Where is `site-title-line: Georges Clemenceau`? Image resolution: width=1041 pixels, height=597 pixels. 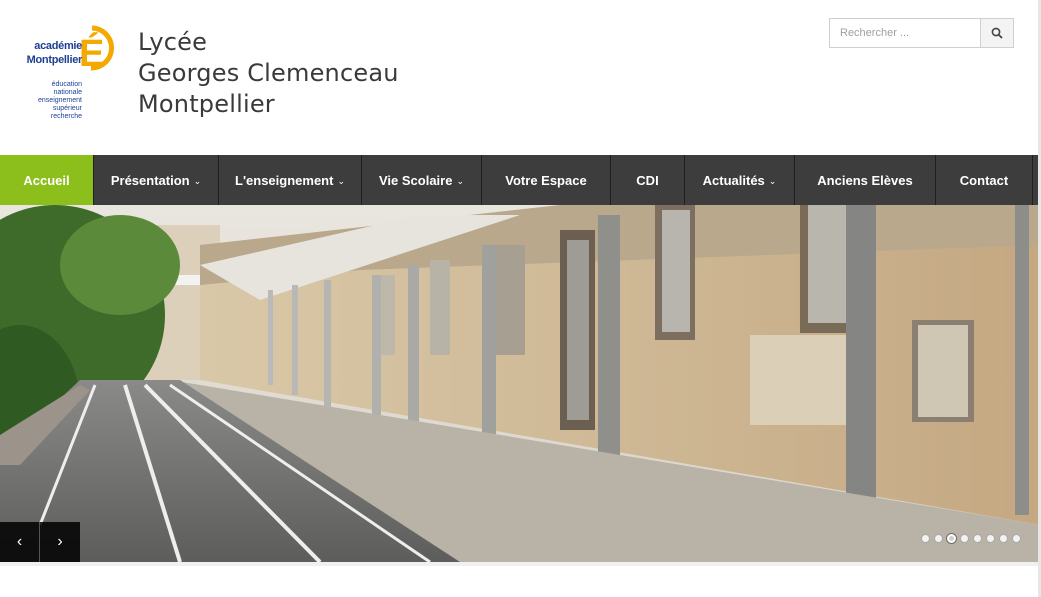 site-title-line: Georges Clemenceau is located at coordinates (268, 73).